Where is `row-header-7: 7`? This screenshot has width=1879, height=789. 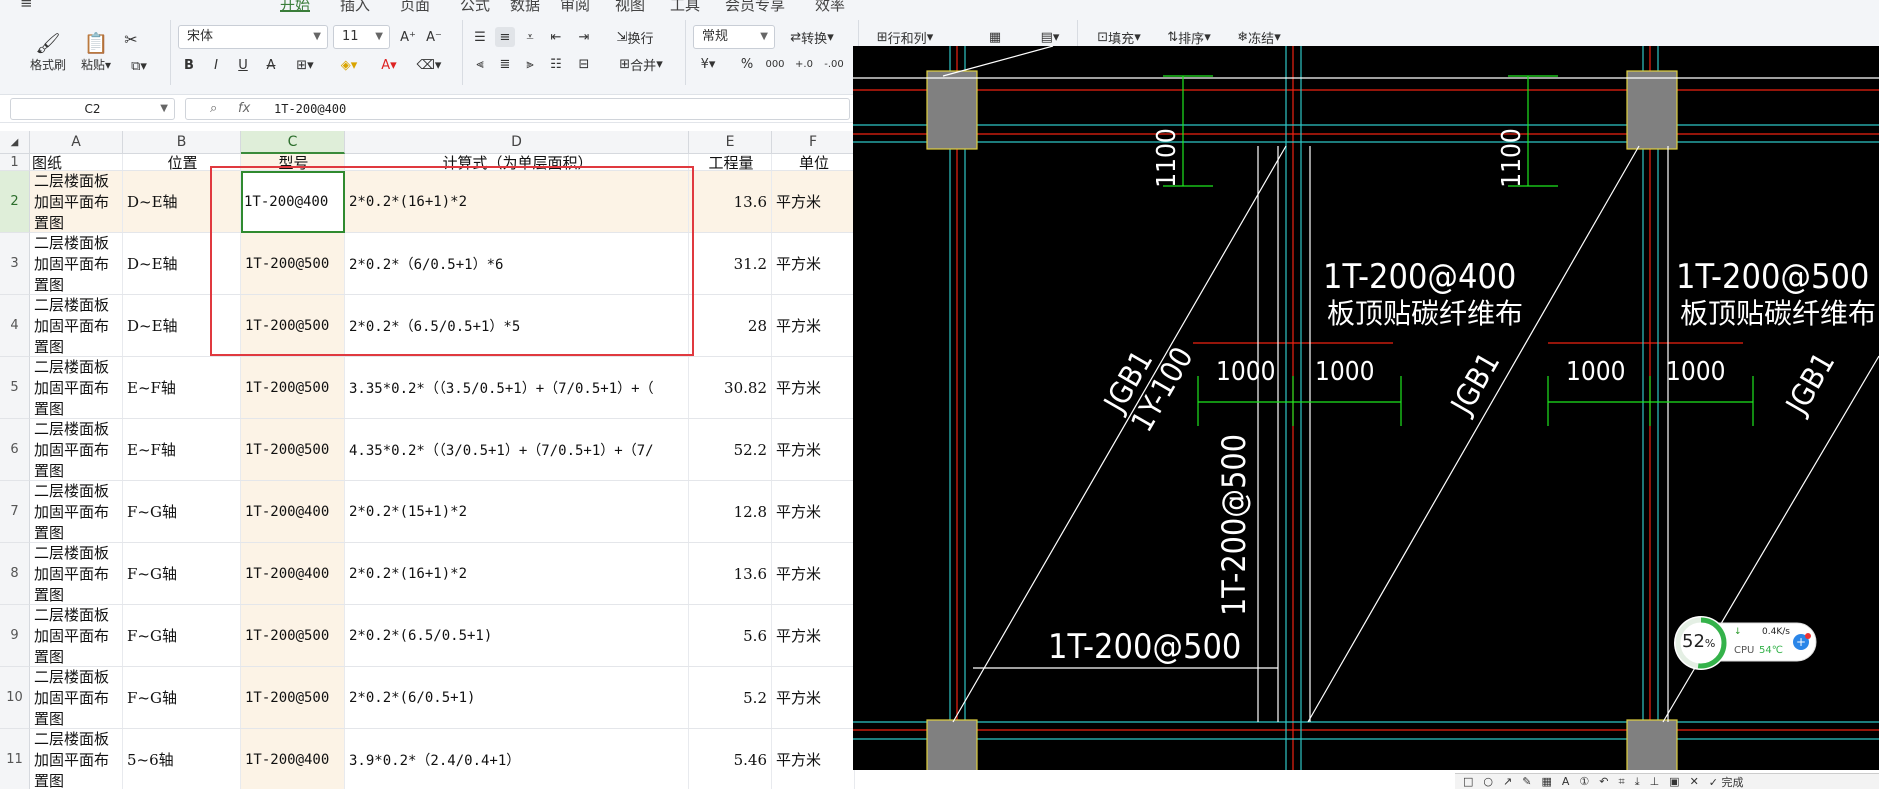 row-header-7: 7 is located at coordinates (15, 512).